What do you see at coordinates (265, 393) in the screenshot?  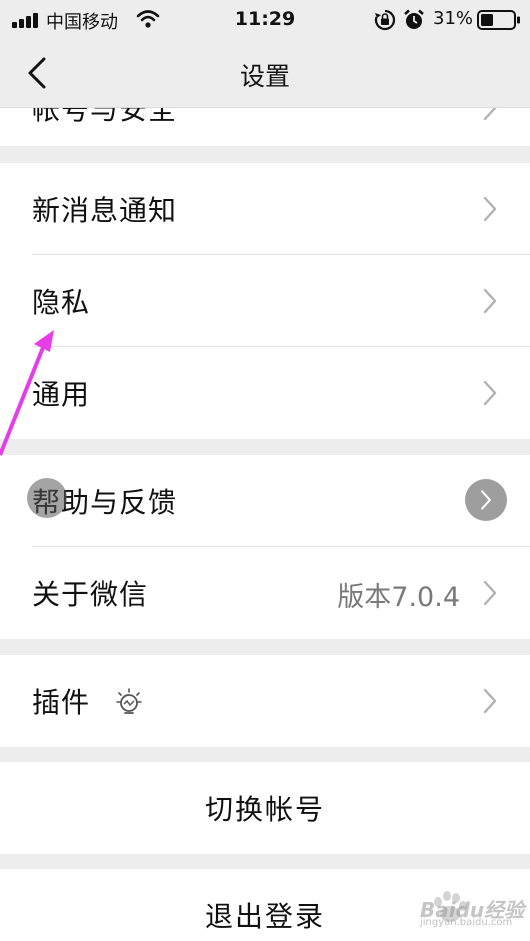 I see `settings-row-general: 通用` at bounding box center [265, 393].